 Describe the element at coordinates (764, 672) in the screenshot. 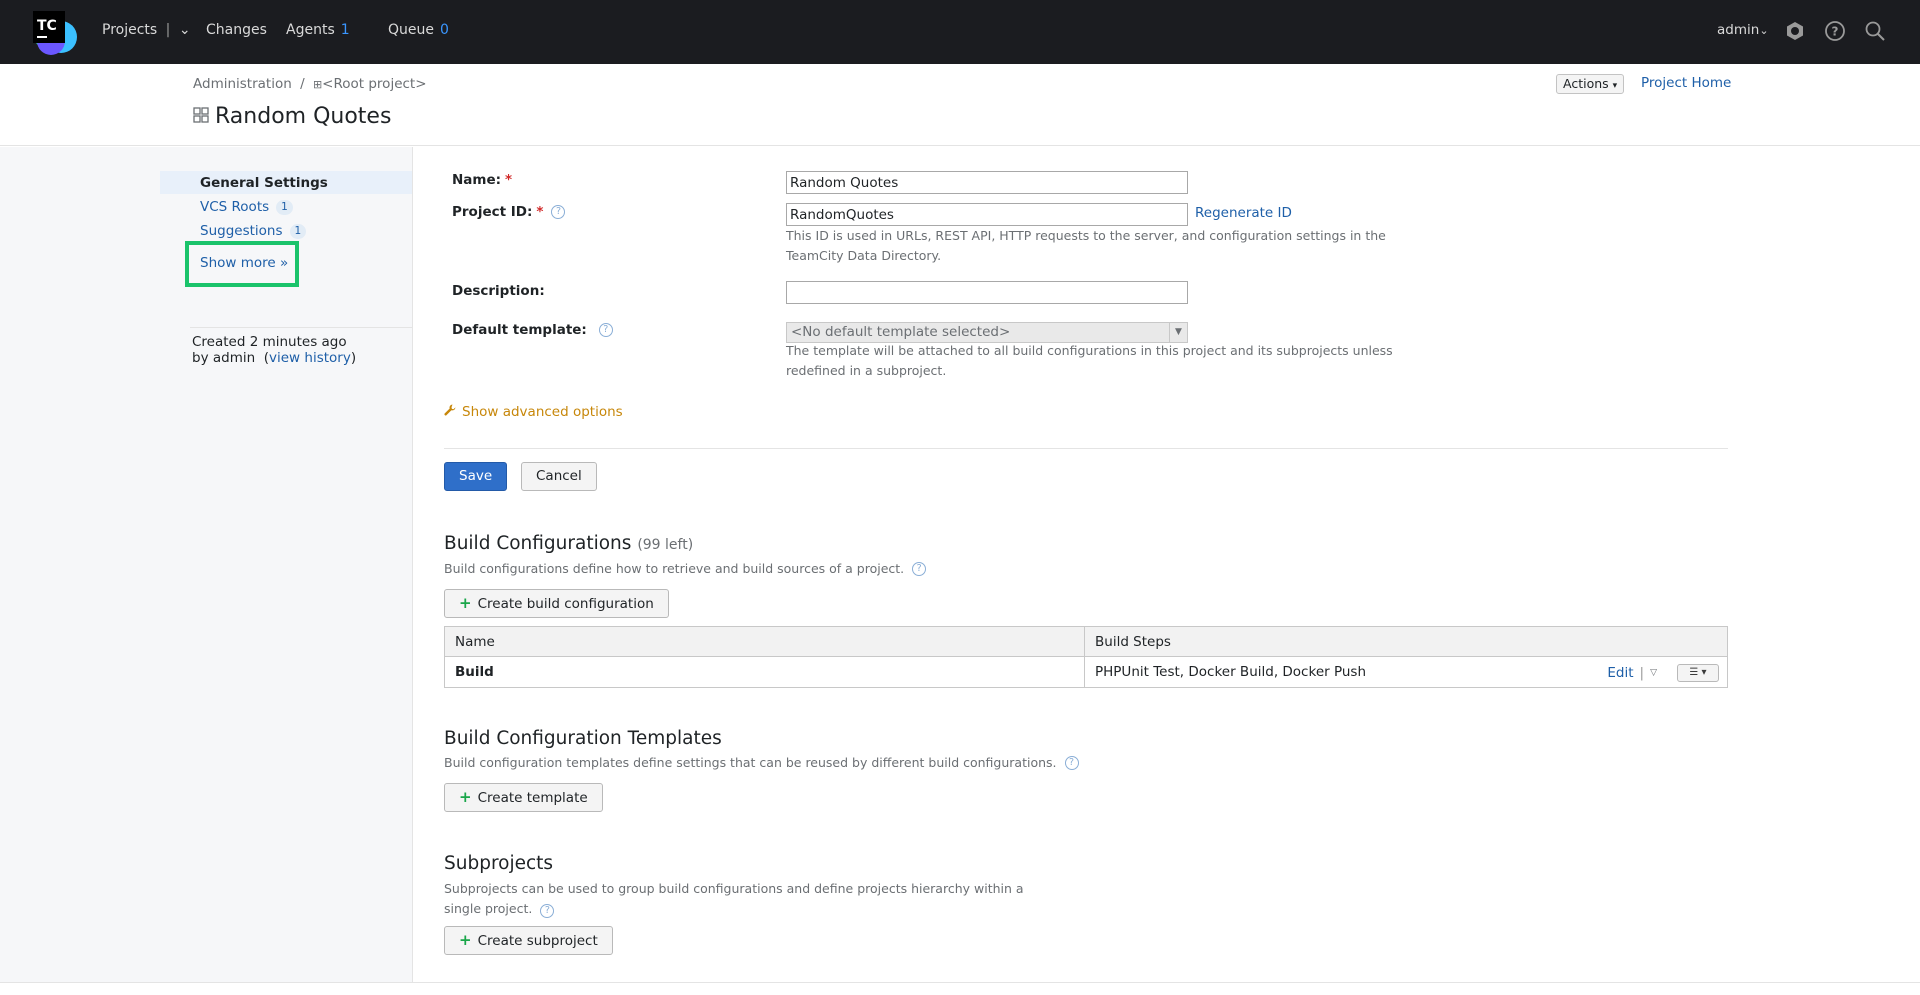

I see `build-config-name: Build` at that location.